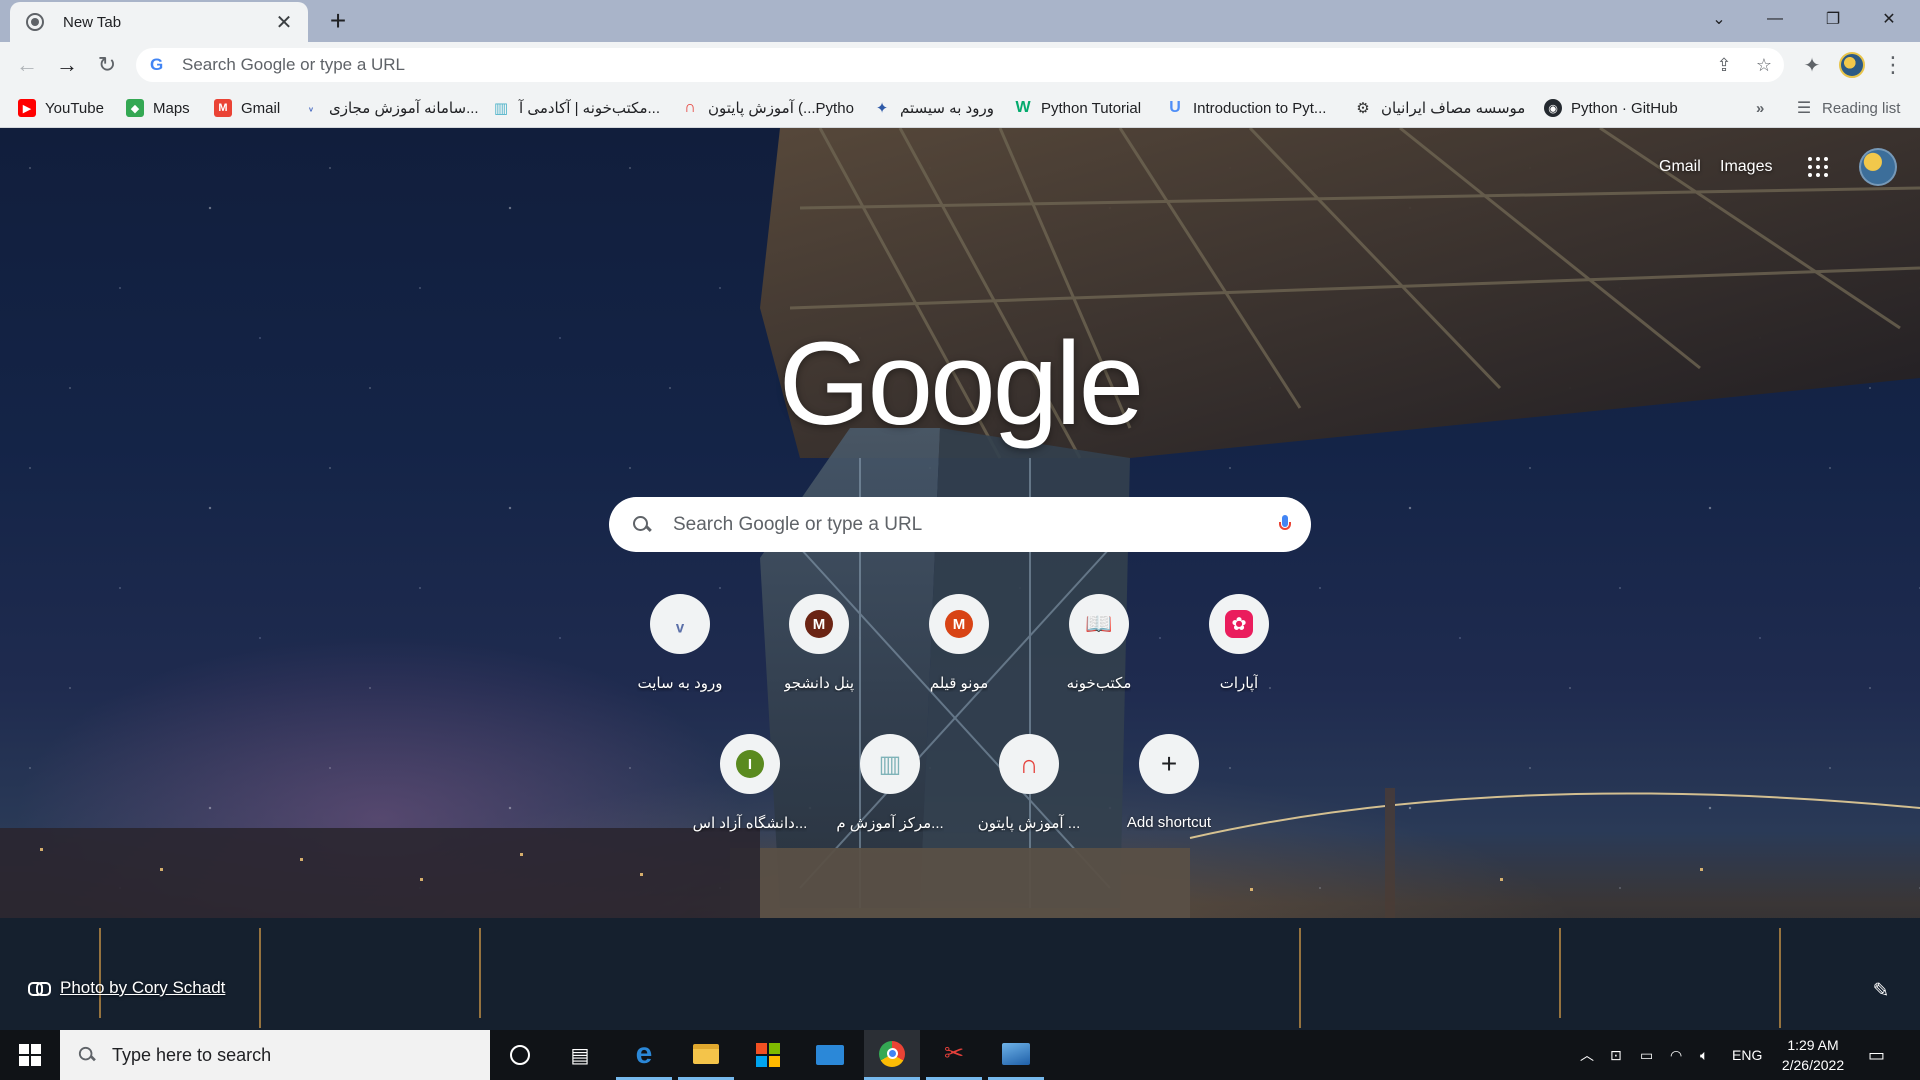  I want to click on bookmark-label: ورود به سیستم, so click(947, 108).